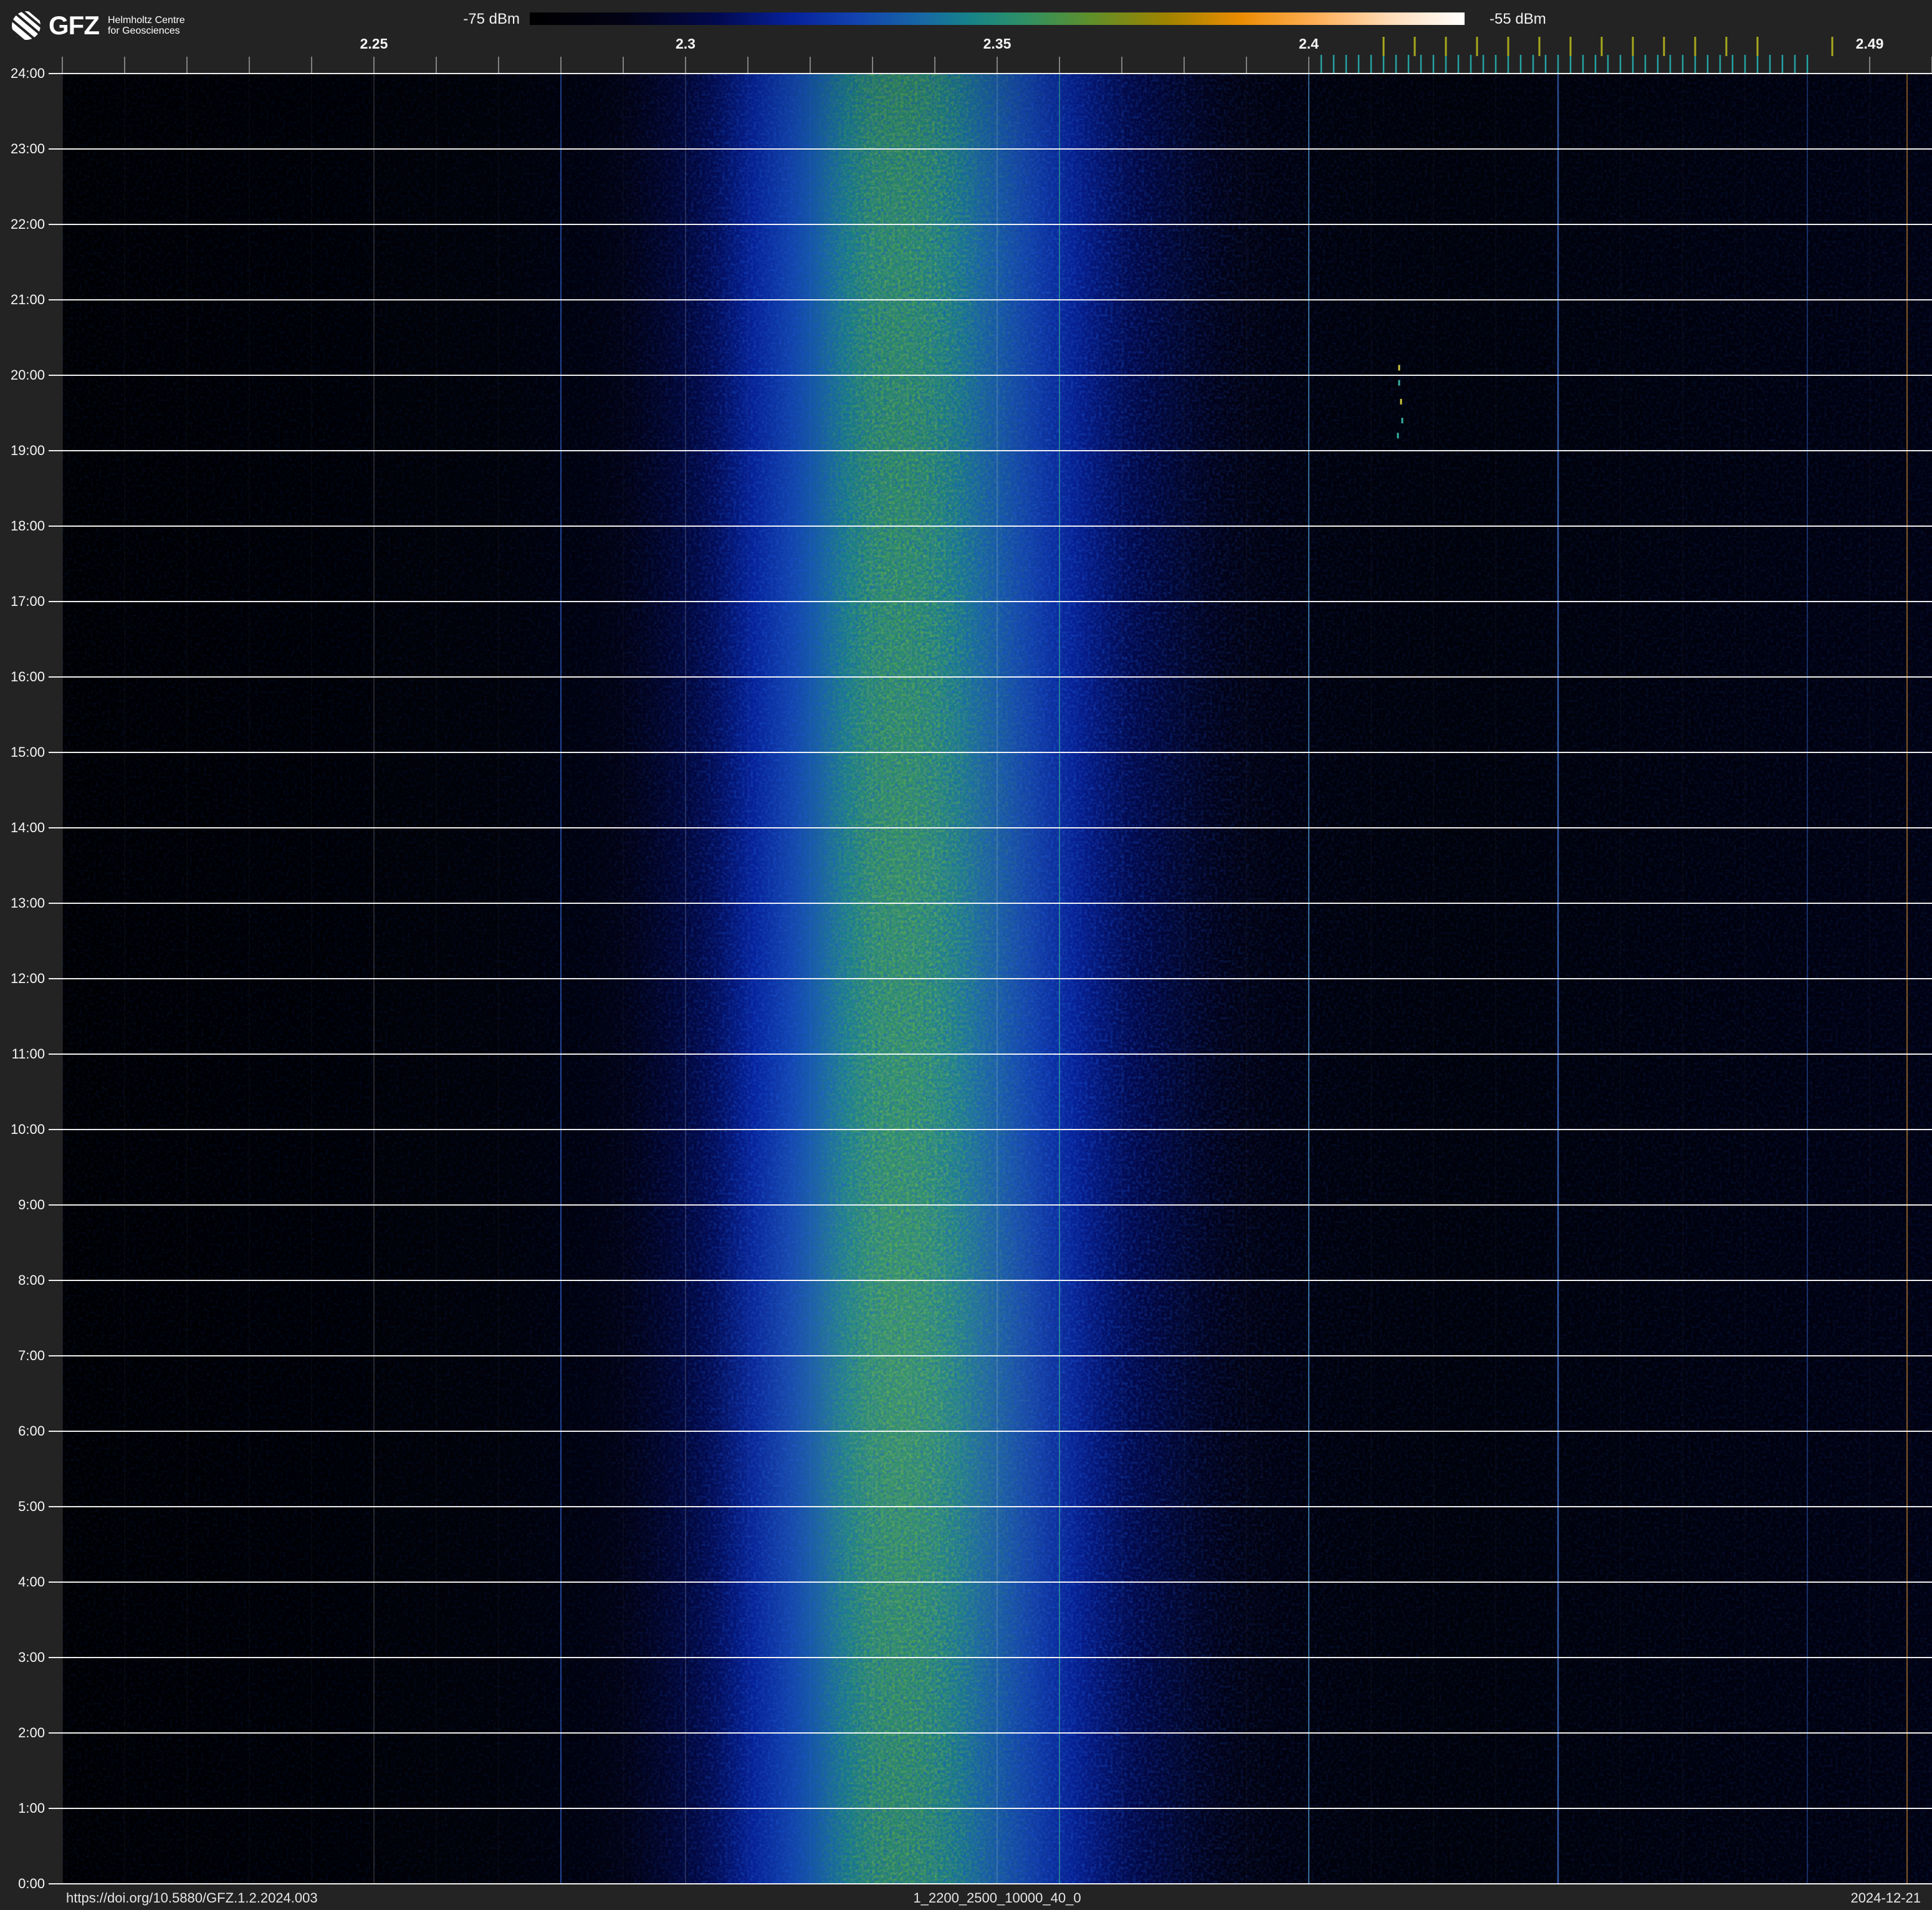 This screenshot has height=1910, width=1932. What do you see at coordinates (31, 1506) in the screenshot?
I see `hour-axis-label: 5:00` at bounding box center [31, 1506].